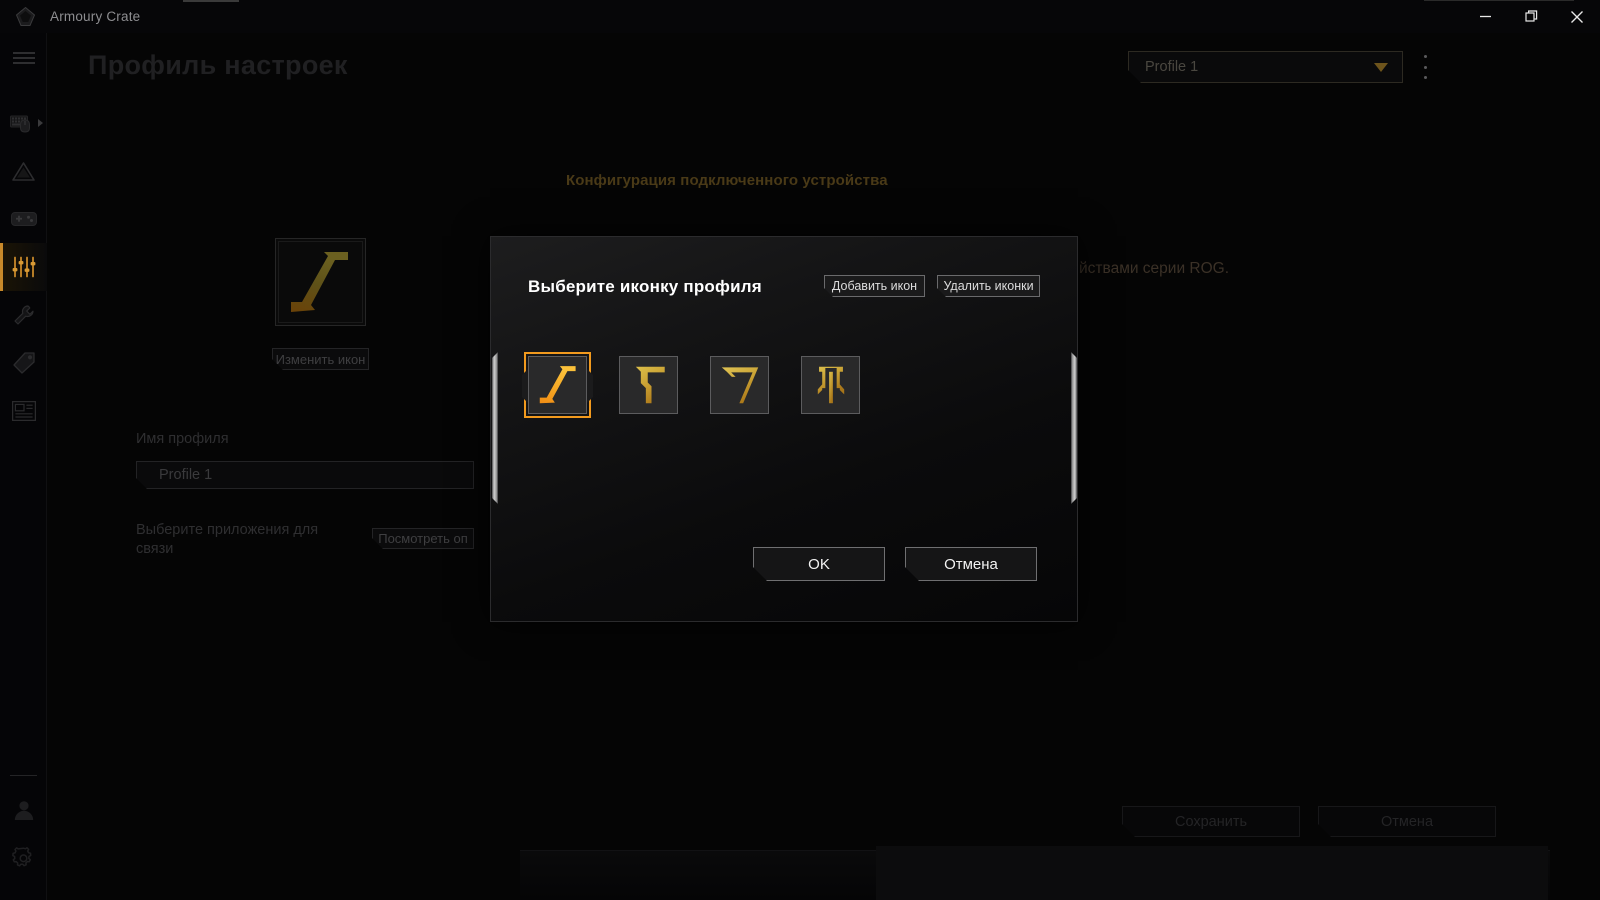 Image resolution: width=1600 pixels, height=900 pixels. I want to click on dialog-ok-button: OK, so click(819, 564).